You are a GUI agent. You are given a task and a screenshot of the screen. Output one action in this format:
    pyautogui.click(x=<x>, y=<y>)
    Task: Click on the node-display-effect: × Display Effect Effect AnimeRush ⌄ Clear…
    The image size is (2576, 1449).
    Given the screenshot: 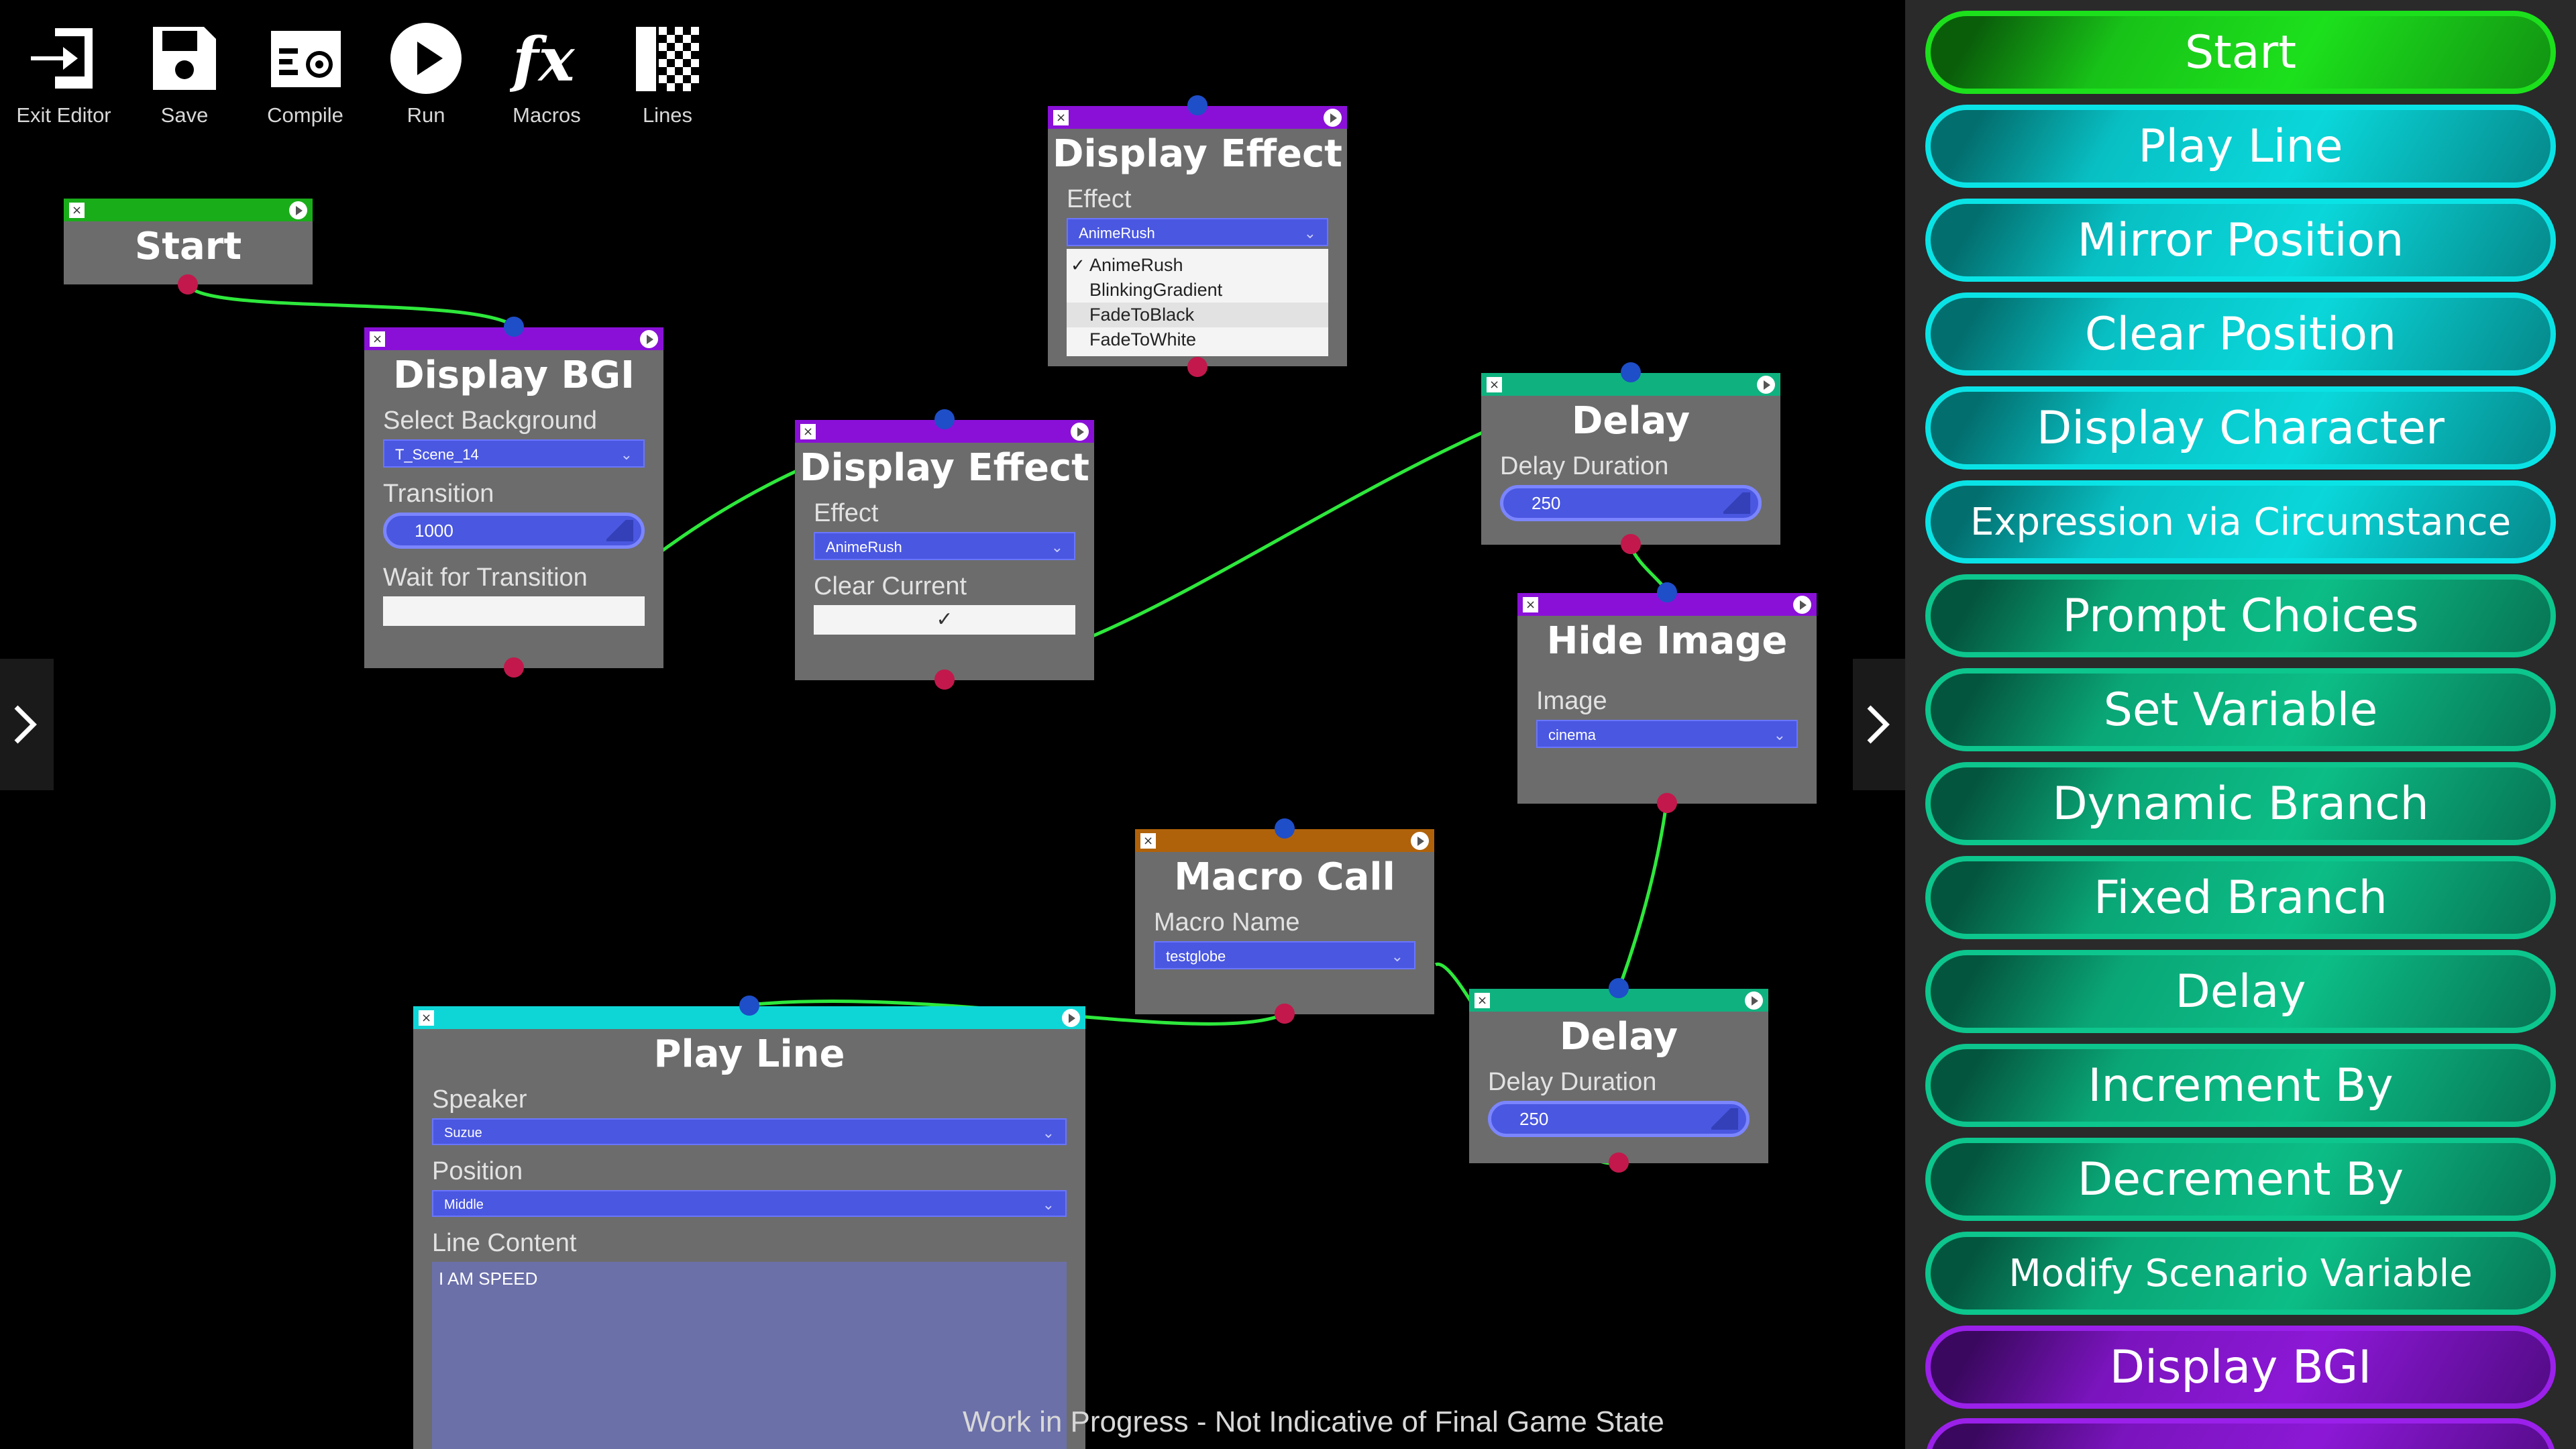 What is the action you would take?
    pyautogui.click(x=944, y=549)
    